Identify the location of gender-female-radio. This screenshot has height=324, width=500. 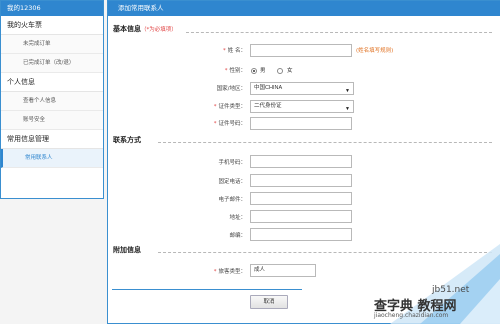
(280, 71).